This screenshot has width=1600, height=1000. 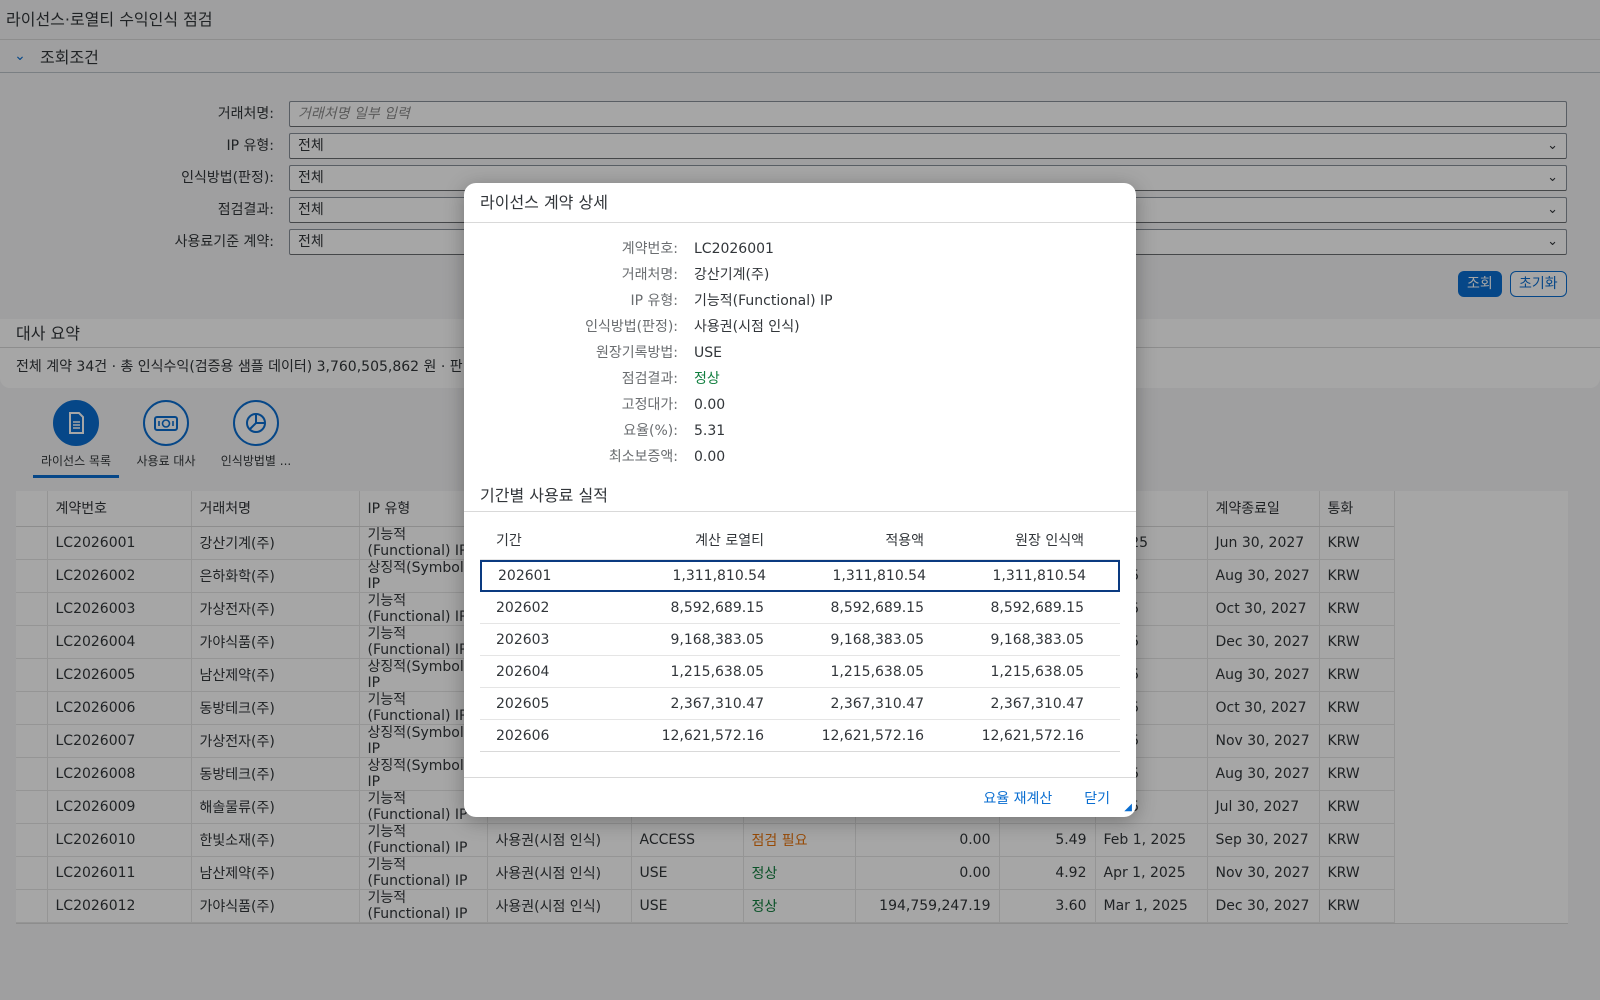 I want to click on form-row: 요율(%): 5.31, so click(x=800, y=431).